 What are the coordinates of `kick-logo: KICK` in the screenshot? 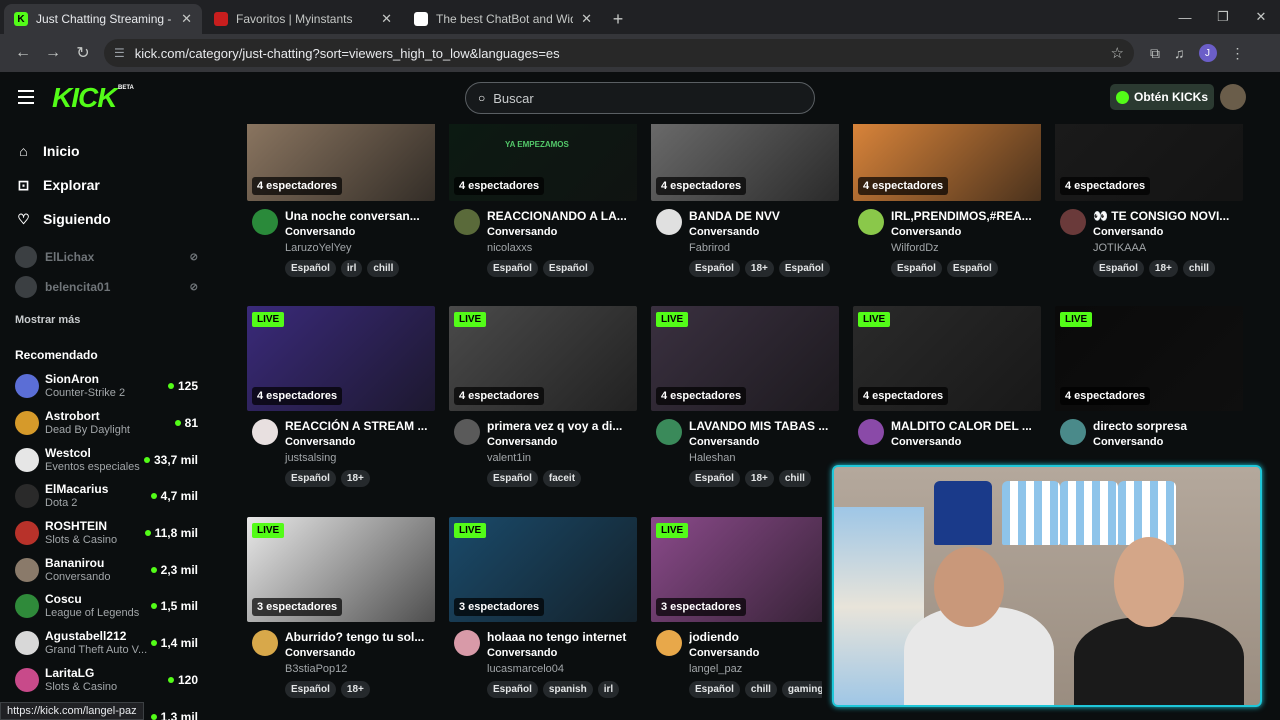 It's located at (84, 98).